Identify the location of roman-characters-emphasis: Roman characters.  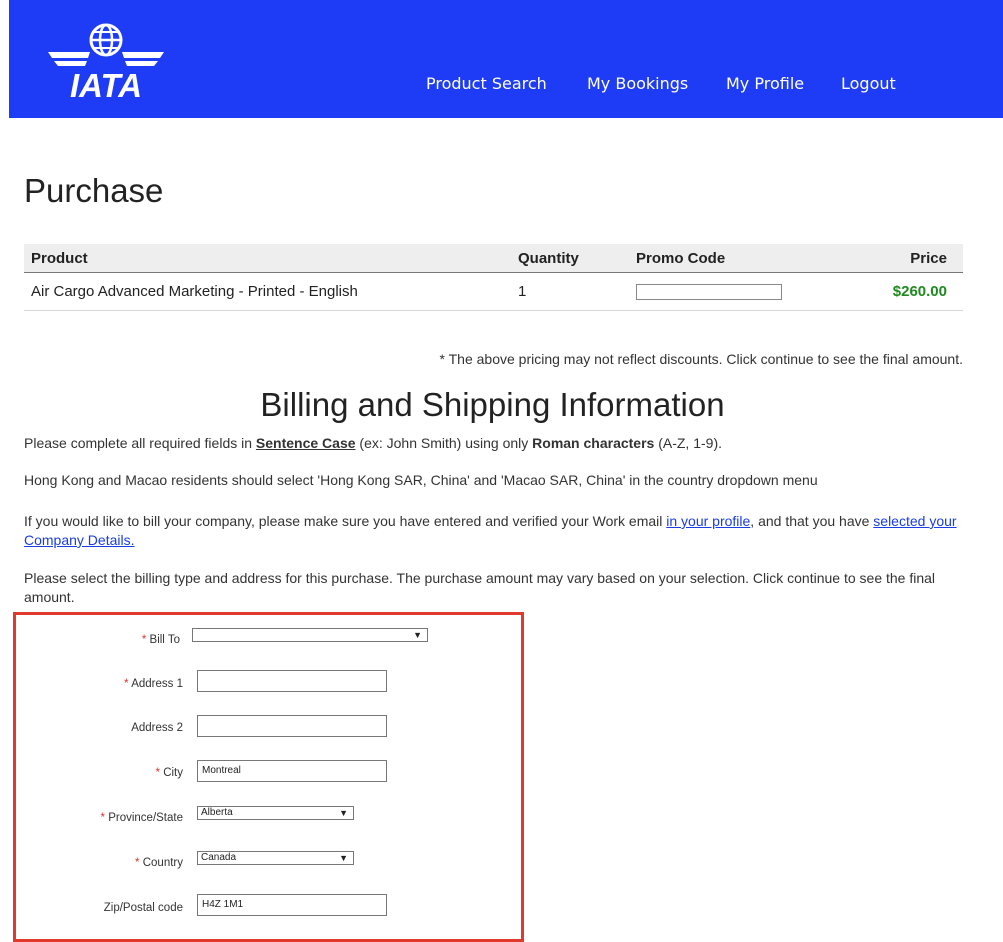
(593, 443).